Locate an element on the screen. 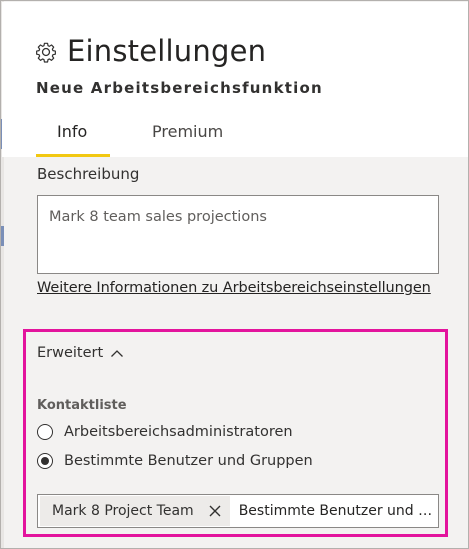 The width and height of the screenshot is (469, 549). radio-label: Arbeitsbereichsadministratoren is located at coordinates (178, 432).